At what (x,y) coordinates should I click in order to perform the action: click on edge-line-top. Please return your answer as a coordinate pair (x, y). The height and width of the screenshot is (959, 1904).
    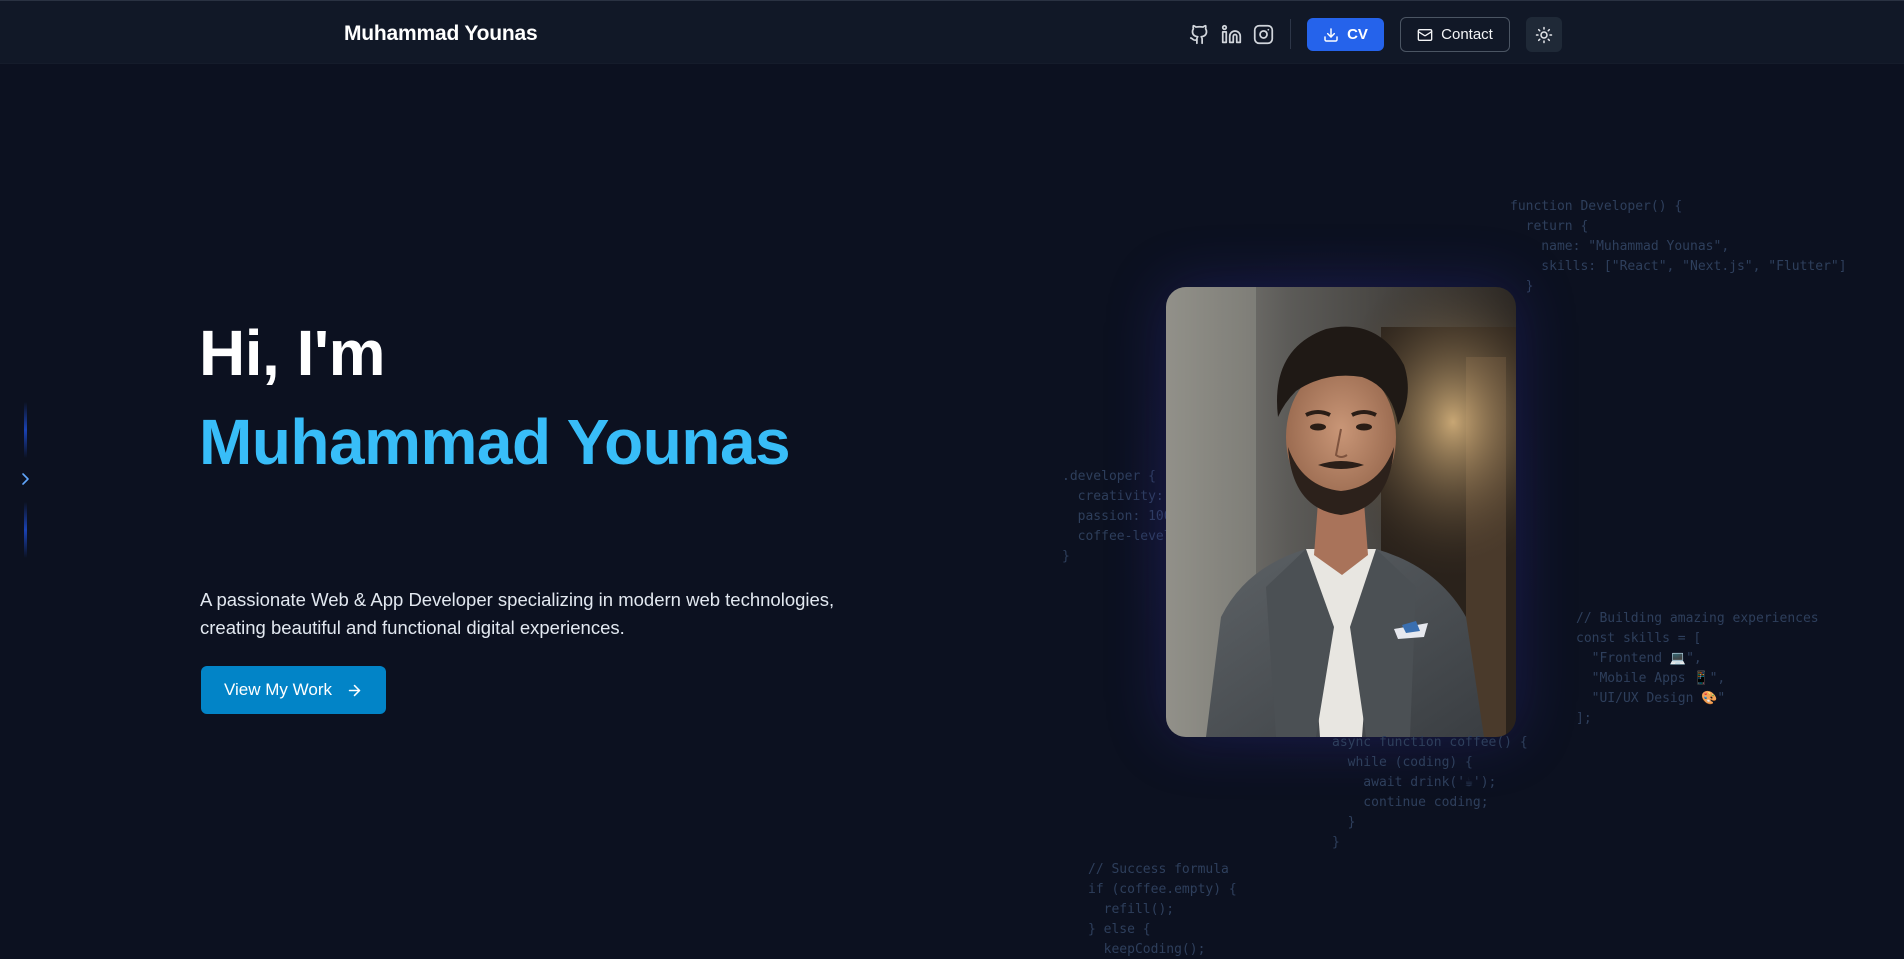
    Looking at the image, I should click on (25, 430).